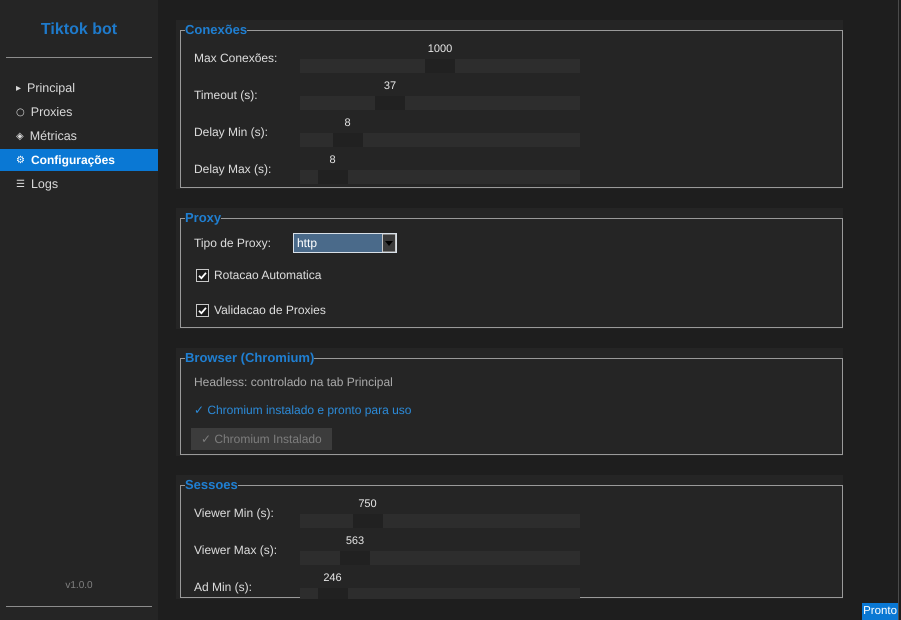 This screenshot has width=901, height=620. What do you see at coordinates (260, 310) in the screenshot?
I see `checkbox-option: Validacao de Proxies` at bounding box center [260, 310].